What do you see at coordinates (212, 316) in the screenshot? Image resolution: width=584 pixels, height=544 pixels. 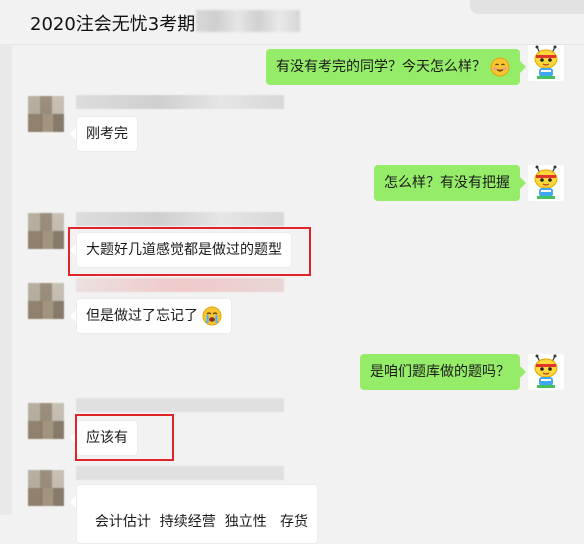 I see `crying-face-emoji` at bounding box center [212, 316].